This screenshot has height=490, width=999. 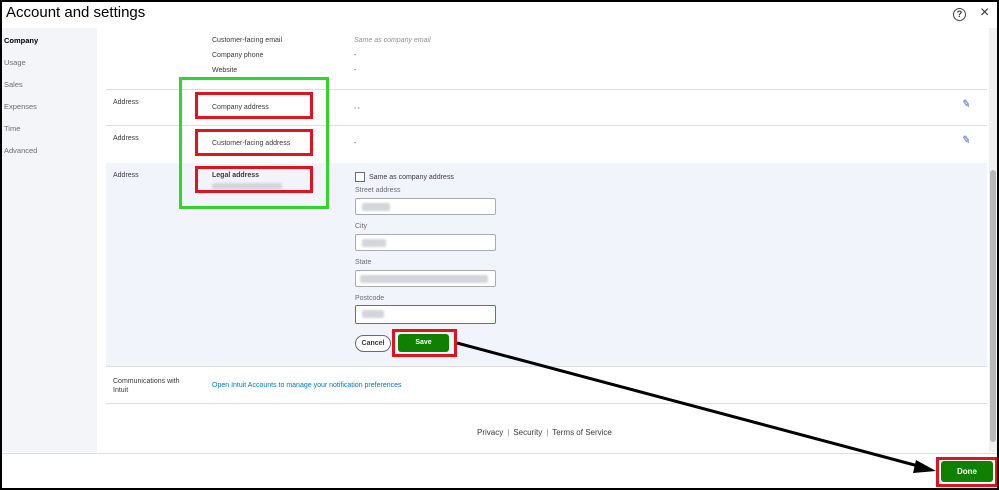 What do you see at coordinates (238, 55) in the screenshot?
I see `phone-label: Company phone` at bounding box center [238, 55].